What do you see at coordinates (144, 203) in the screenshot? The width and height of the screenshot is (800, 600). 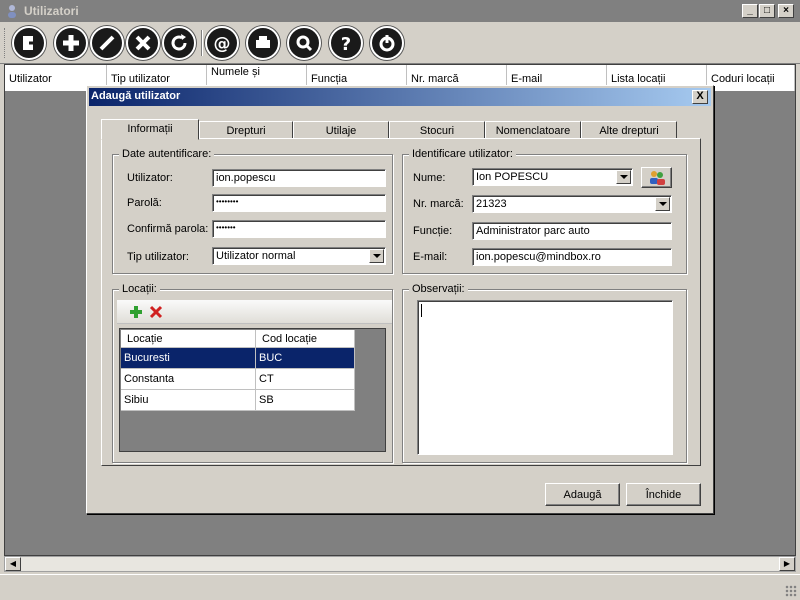 I see `password-label: Parolă:` at bounding box center [144, 203].